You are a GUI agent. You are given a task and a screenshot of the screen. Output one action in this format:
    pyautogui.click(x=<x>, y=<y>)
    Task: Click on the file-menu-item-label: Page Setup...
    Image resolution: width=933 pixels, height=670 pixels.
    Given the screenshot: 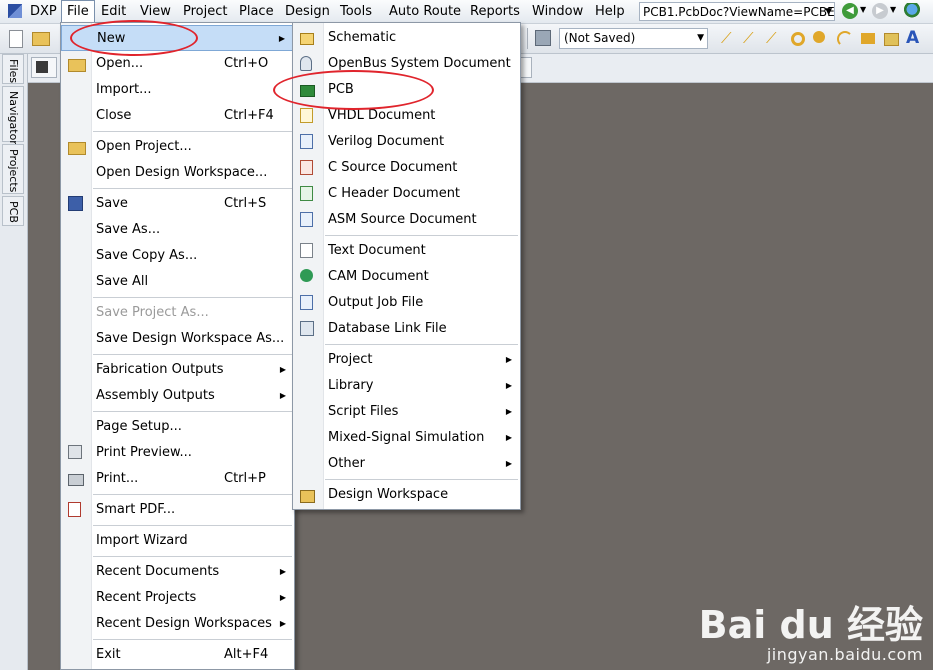 What is the action you would take?
    pyautogui.click(x=139, y=426)
    